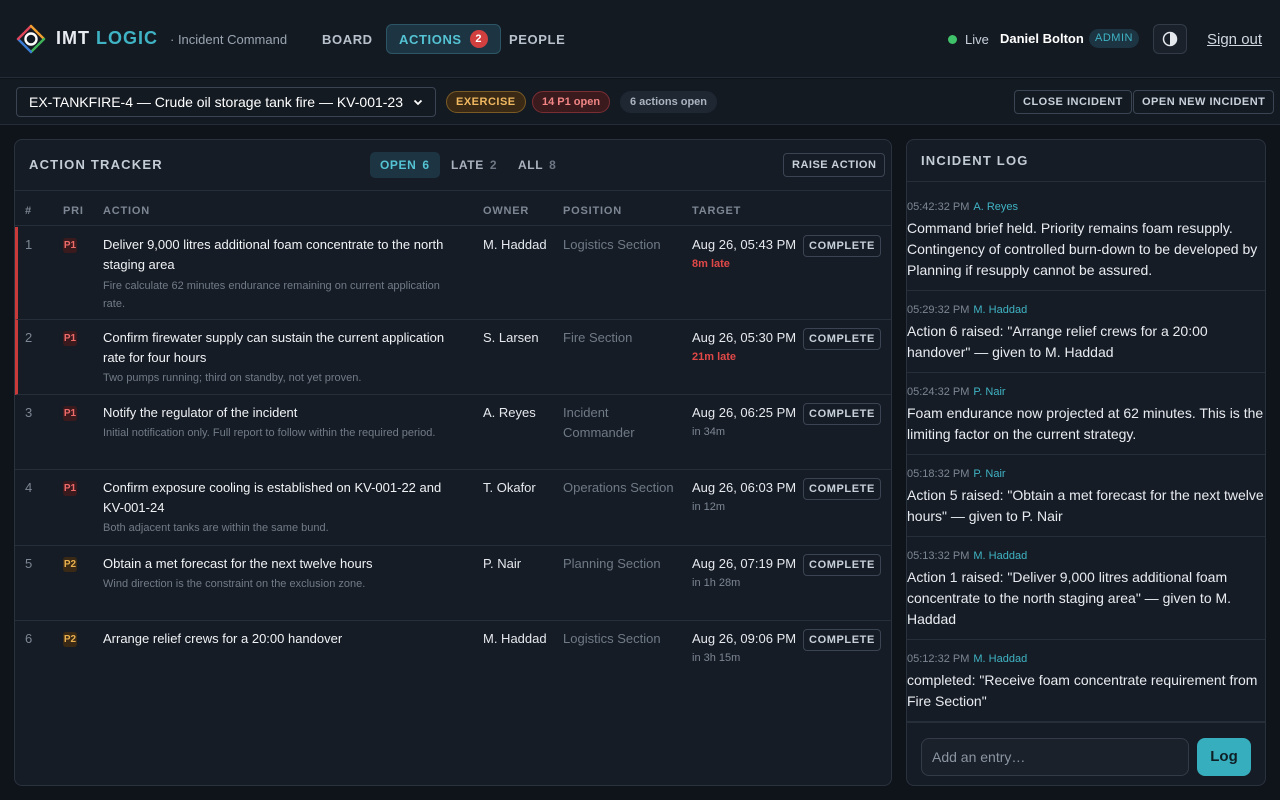 The height and width of the screenshot is (800, 1280). What do you see at coordinates (1042, 38) in the screenshot?
I see `user-name: Daniel Bolton` at bounding box center [1042, 38].